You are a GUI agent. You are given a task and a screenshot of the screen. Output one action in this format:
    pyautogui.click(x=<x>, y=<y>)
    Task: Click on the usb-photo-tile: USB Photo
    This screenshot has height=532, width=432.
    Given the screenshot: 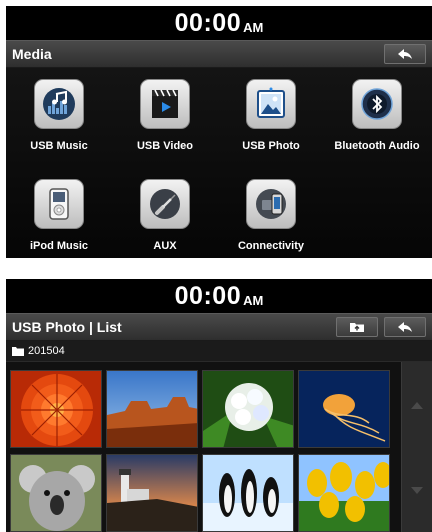 What is the action you would take?
    pyautogui.click(x=271, y=115)
    